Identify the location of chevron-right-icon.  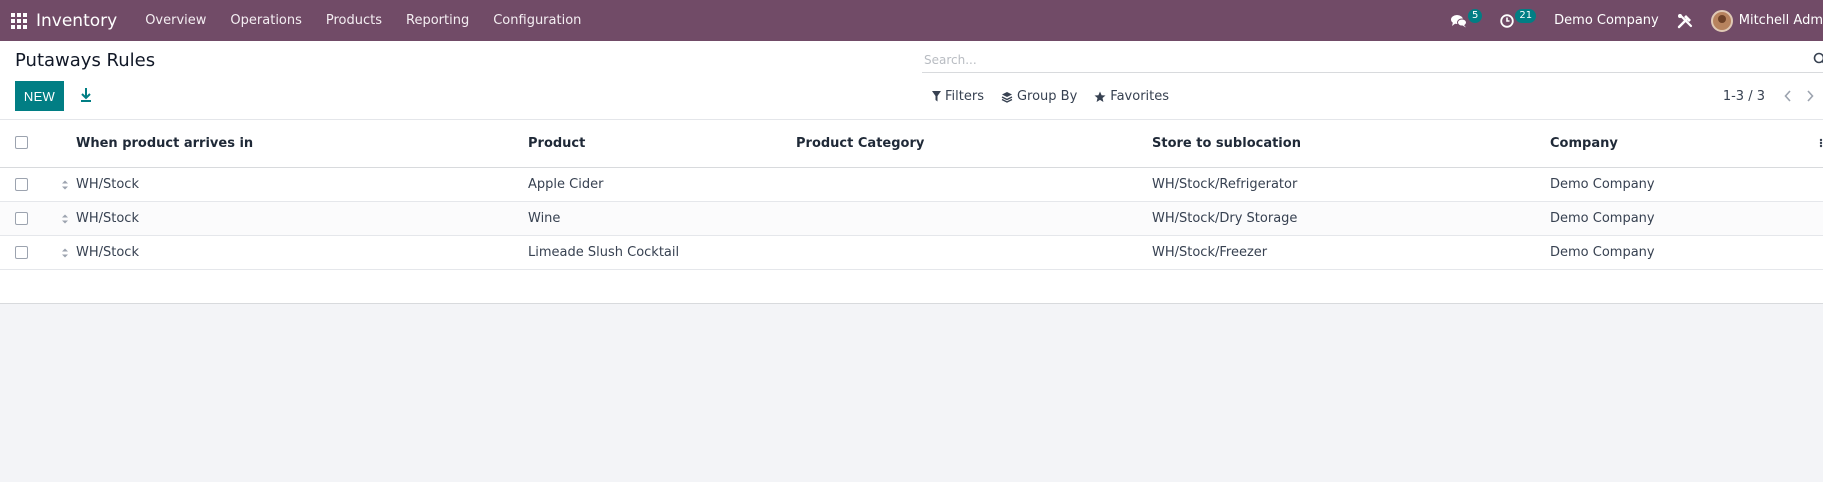
(1810, 96).